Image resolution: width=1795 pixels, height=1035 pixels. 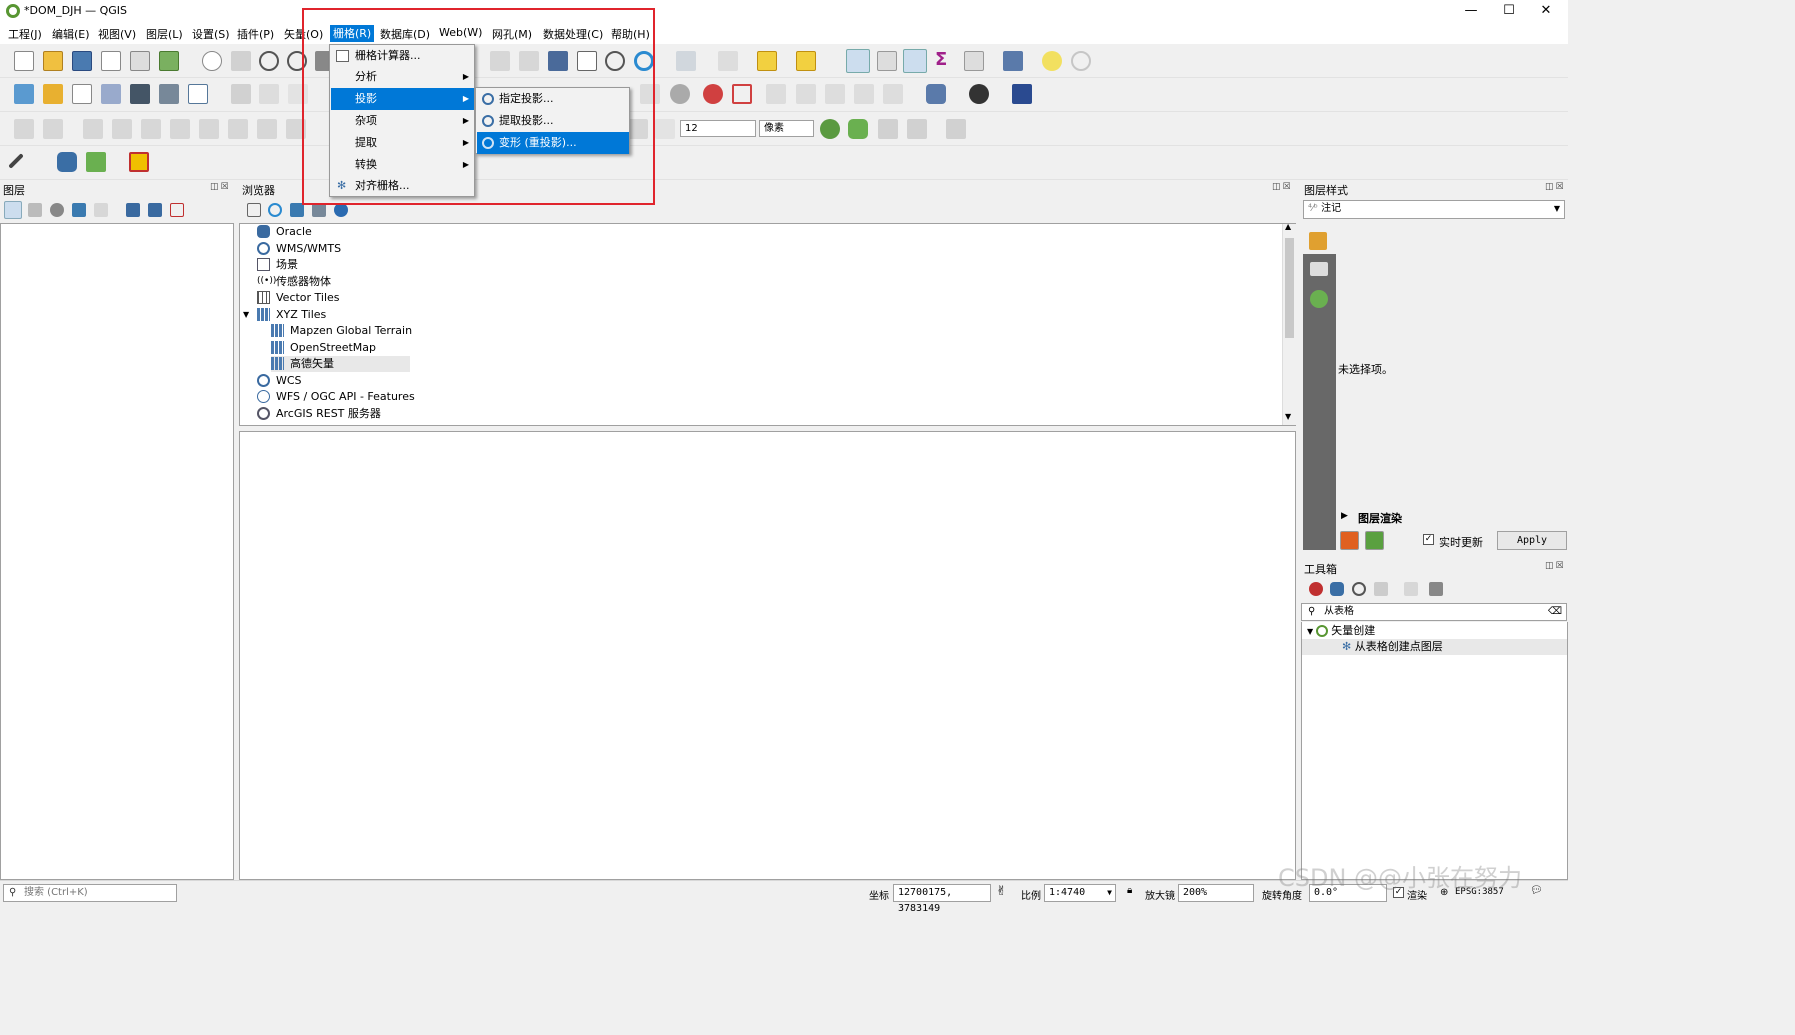 I want to click on collapse-all-icon, so click(x=155, y=210).